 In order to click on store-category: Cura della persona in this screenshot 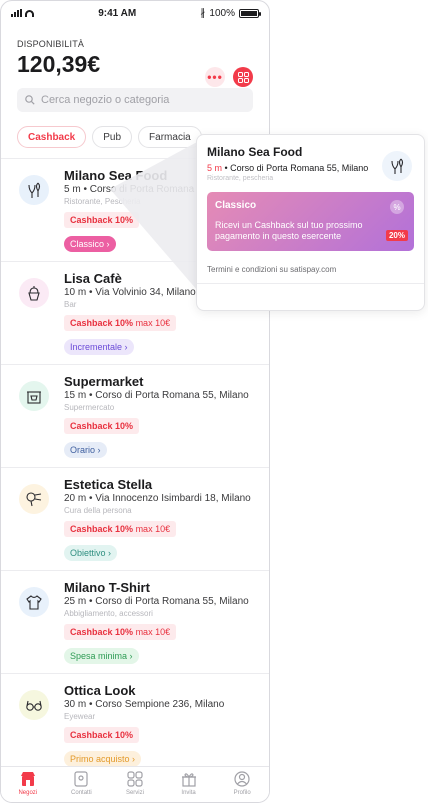, I will do `click(98, 510)`.